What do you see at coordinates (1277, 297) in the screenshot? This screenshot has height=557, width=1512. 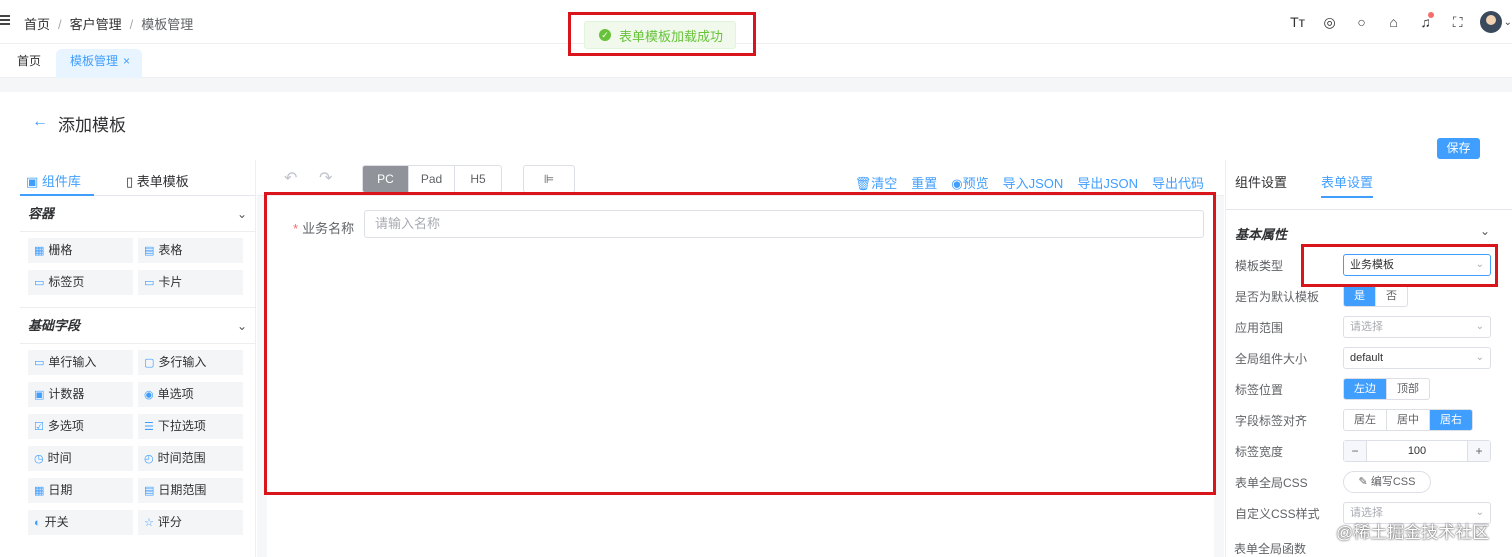 I see `default-template-label: 是否为默认模板` at bounding box center [1277, 297].